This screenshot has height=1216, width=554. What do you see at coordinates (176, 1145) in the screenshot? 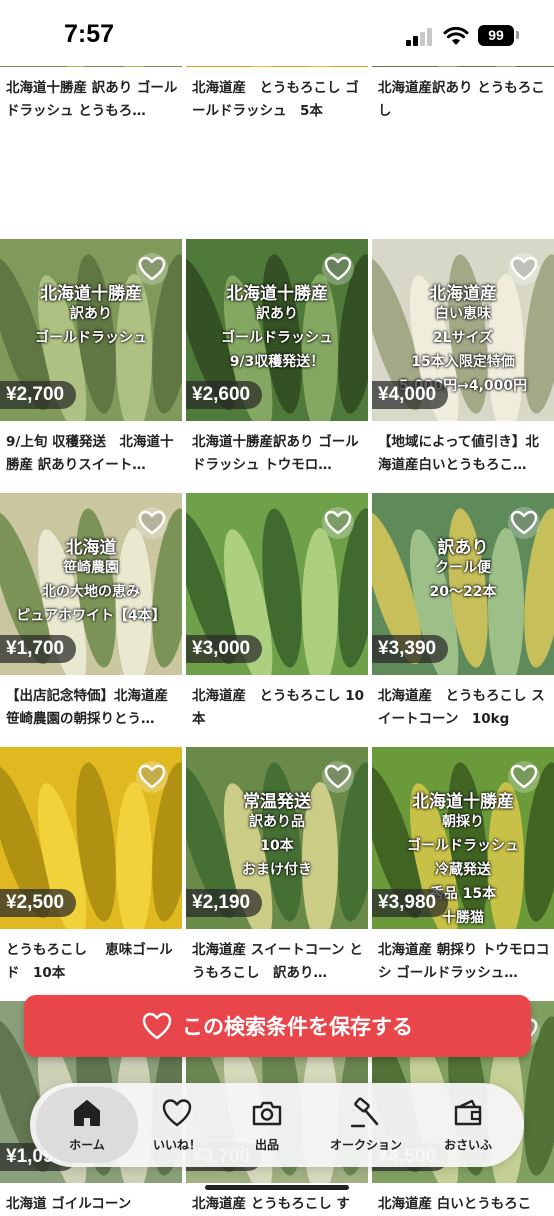
I see `tab-likes-label: いいね！` at bounding box center [176, 1145].